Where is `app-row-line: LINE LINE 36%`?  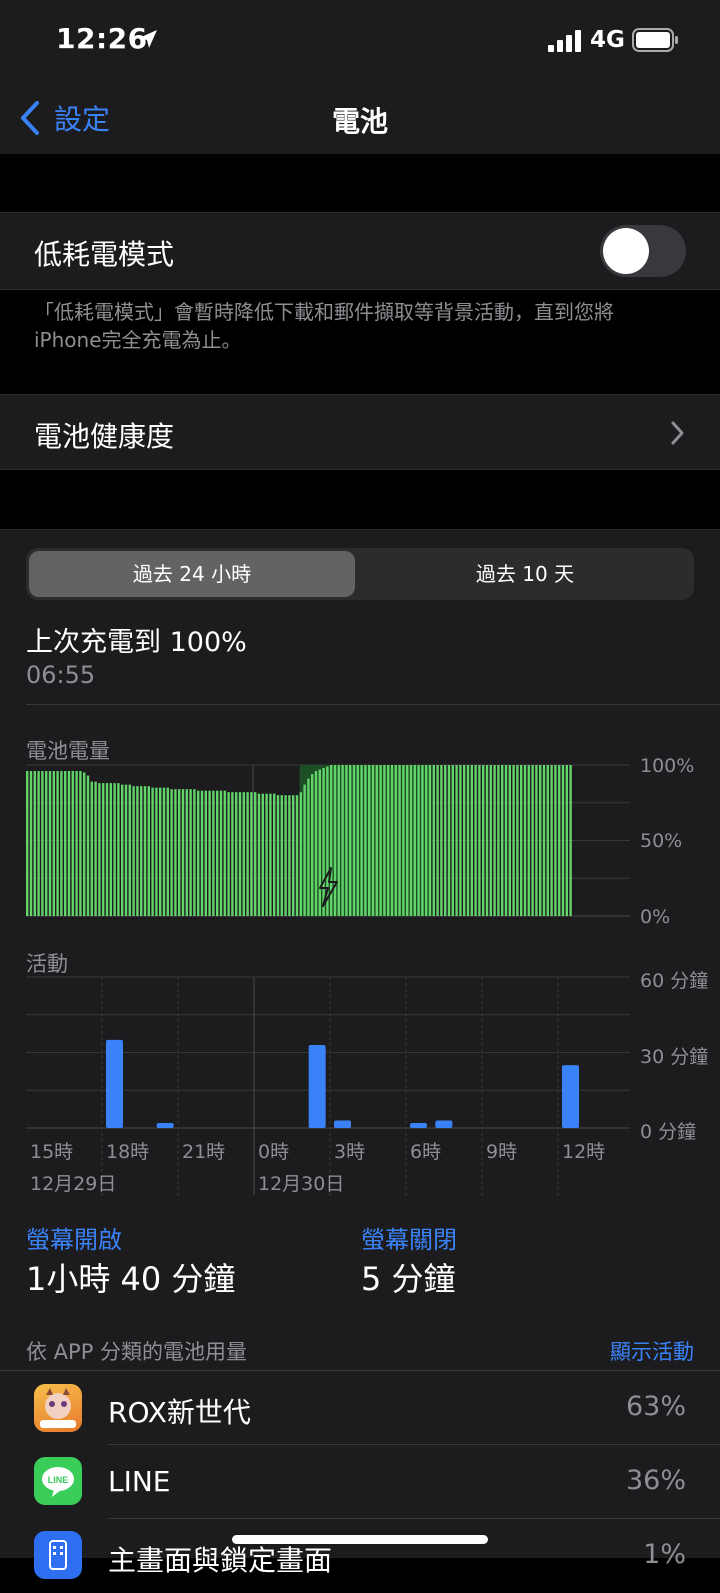 app-row-line: LINE LINE 36% is located at coordinates (360, 1482).